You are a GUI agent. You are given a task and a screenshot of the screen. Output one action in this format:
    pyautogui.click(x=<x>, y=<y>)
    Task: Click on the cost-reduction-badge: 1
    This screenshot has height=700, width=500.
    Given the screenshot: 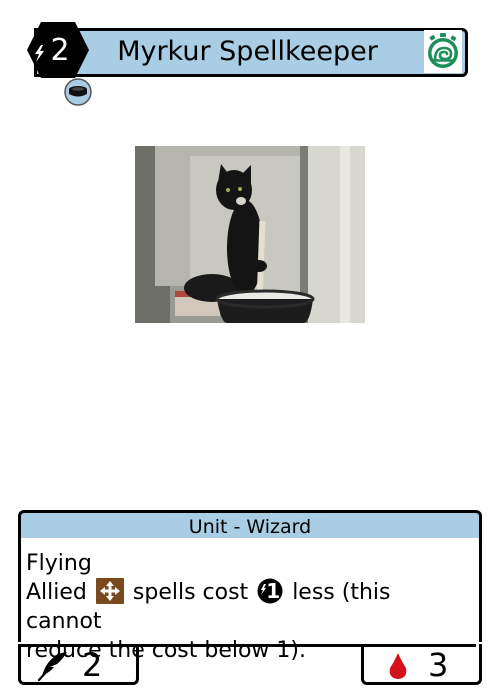 What is the action you would take?
    pyautogui.click(x=270, y=591)
    